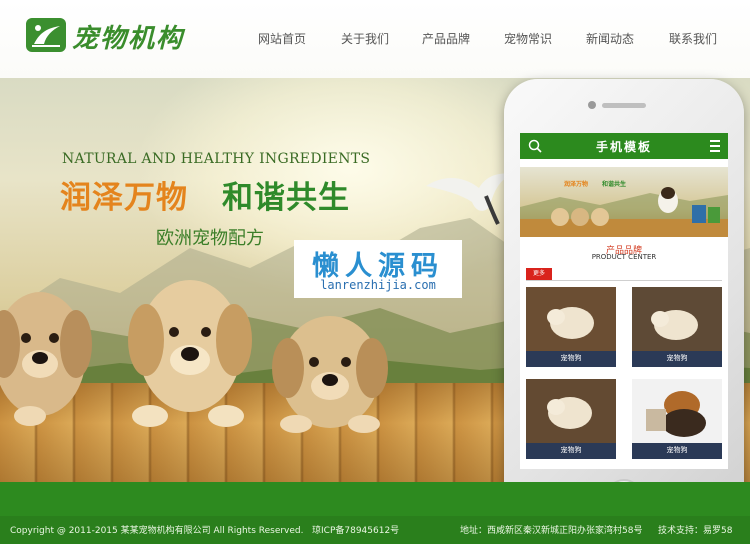 The image size is (750, 544). What do you see at coordinates (610, 38) in the screenshot?
I see `nav-item-news: 新闻动态` at bounding box center [610, 38].